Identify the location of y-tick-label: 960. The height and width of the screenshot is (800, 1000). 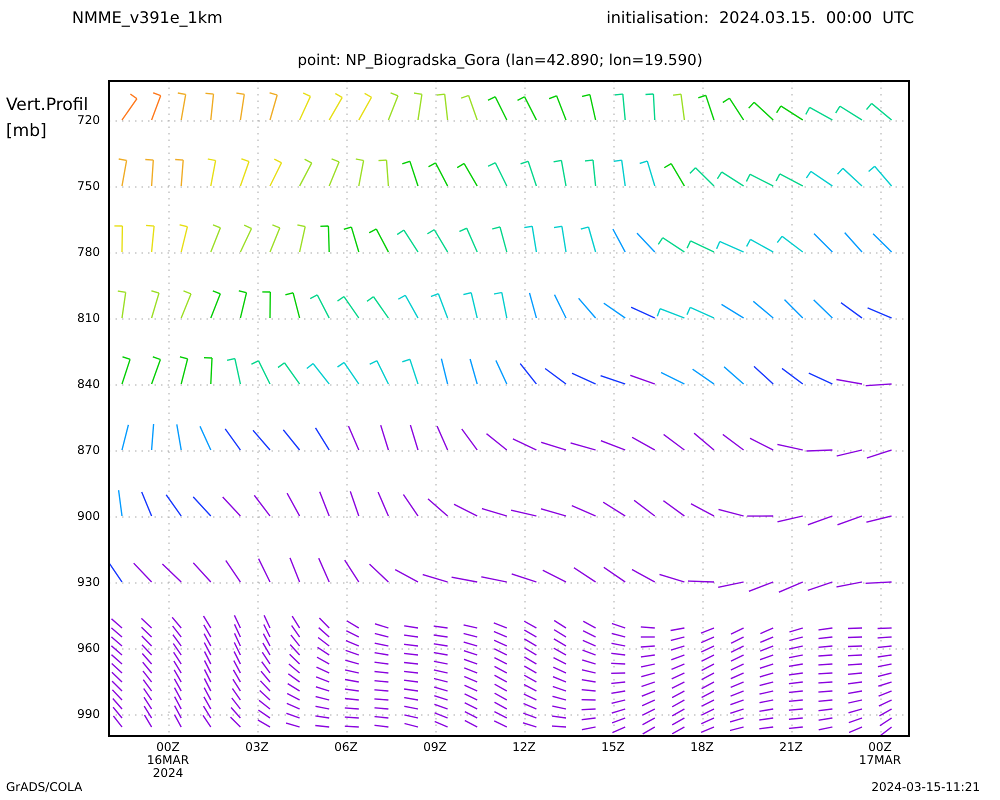
(88, 649).